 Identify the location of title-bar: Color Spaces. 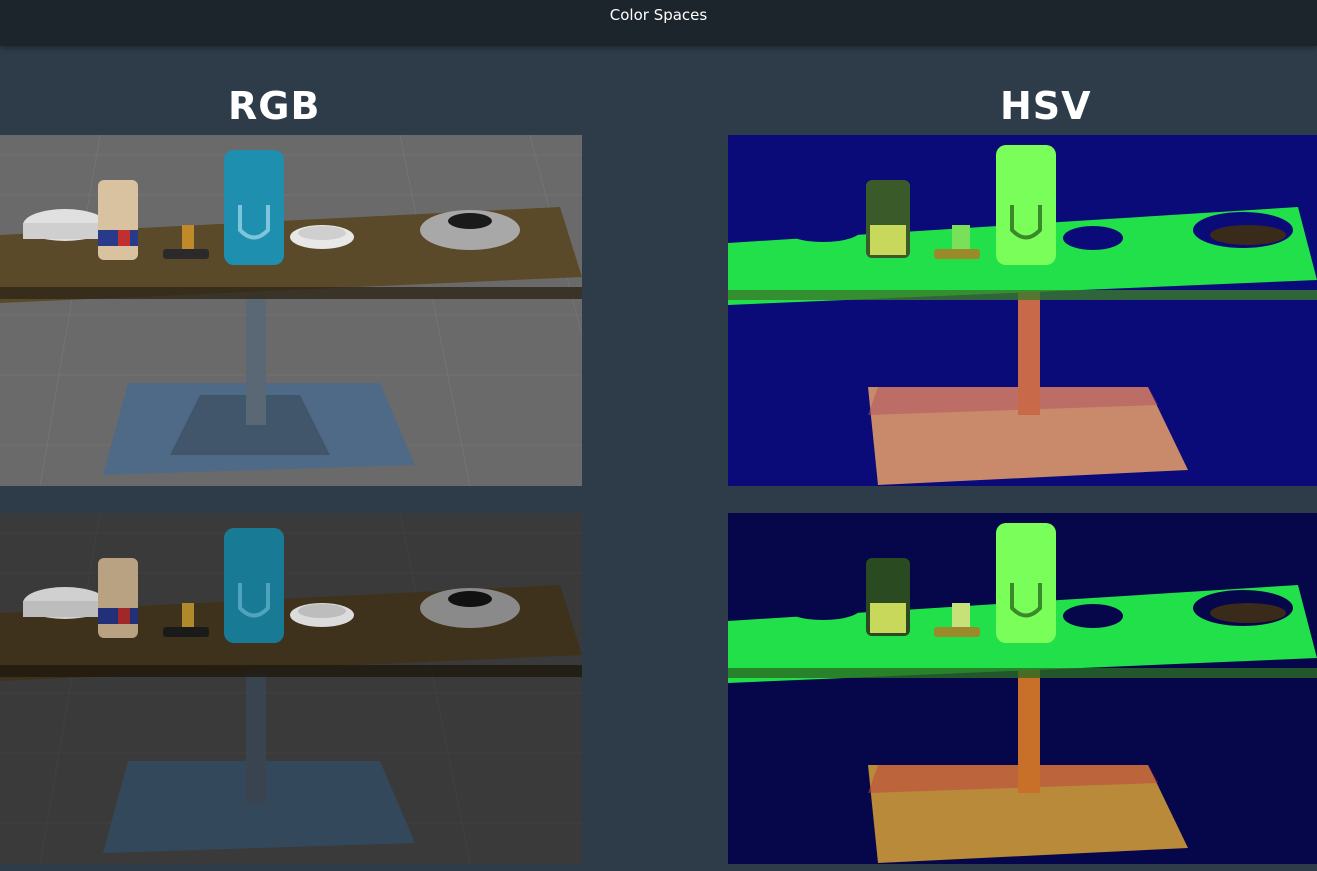
(658, 23).